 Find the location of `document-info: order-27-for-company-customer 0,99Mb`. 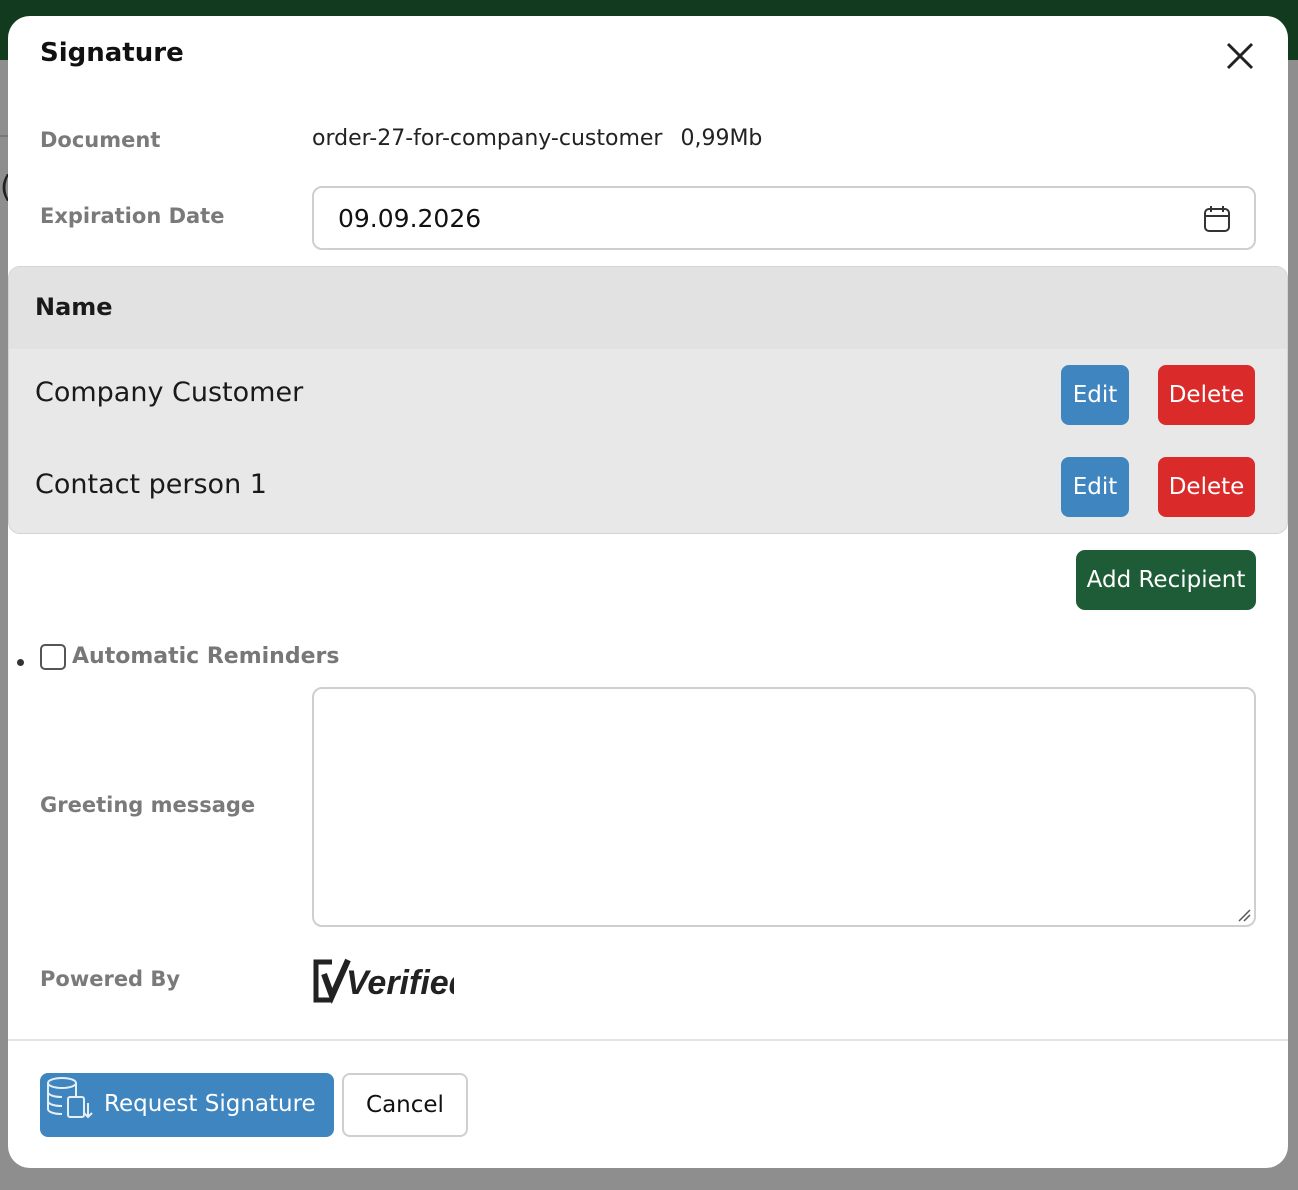

document-info: order-27-for-company-customer 0,99Mb is located at coordinates (537, 138).